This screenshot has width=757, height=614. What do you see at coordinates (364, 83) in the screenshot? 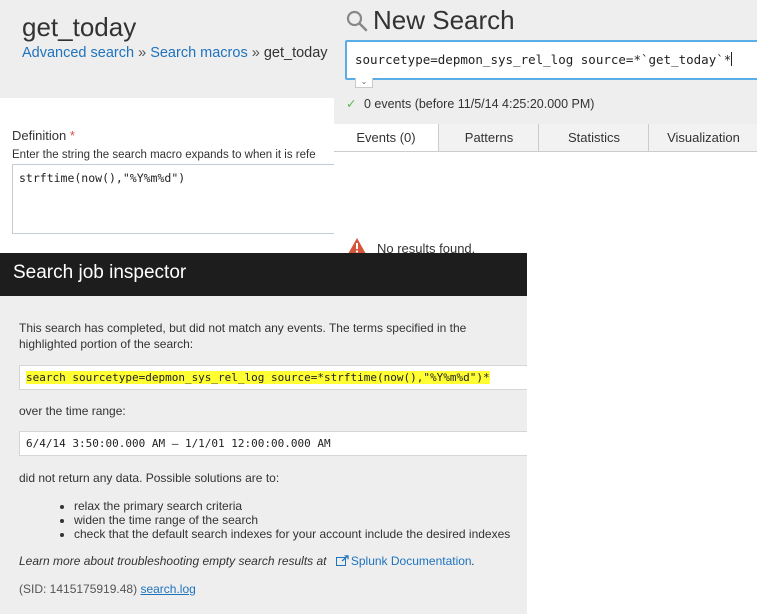
I see `chevron-down-icon: ⌄` at bounding box center [364, 83].